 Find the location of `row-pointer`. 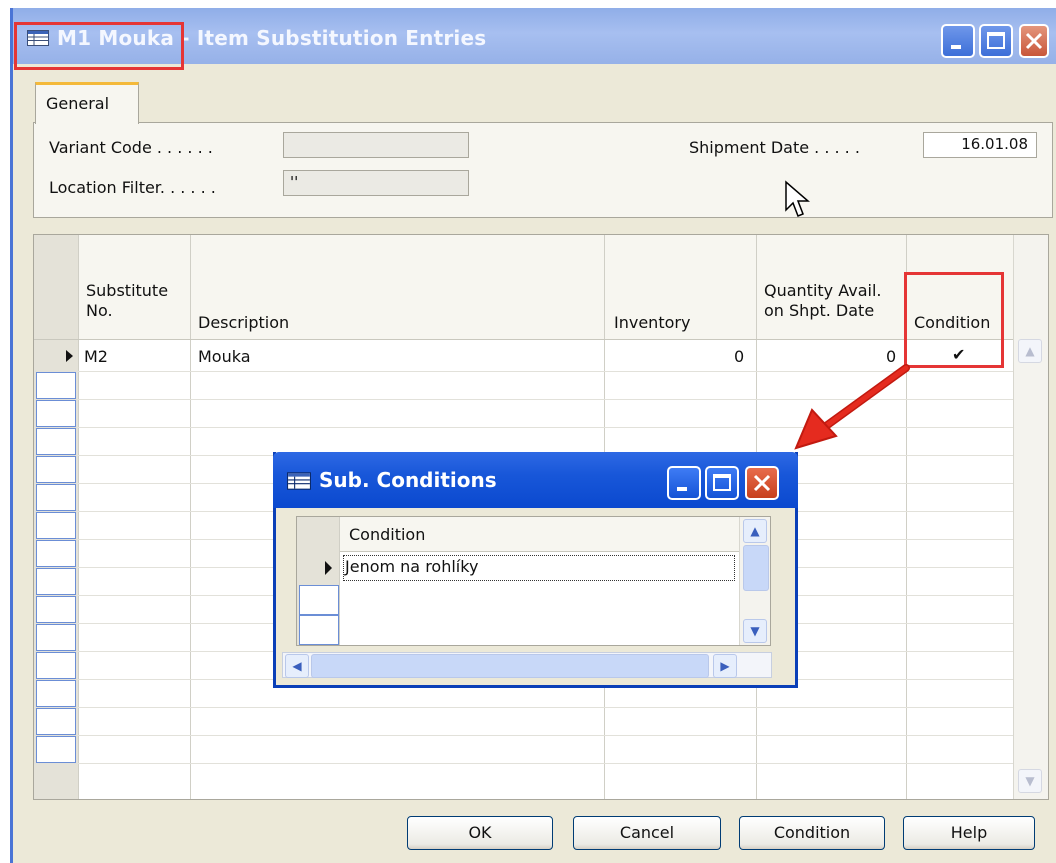

row-pointer is located at coordinates (56, 356).